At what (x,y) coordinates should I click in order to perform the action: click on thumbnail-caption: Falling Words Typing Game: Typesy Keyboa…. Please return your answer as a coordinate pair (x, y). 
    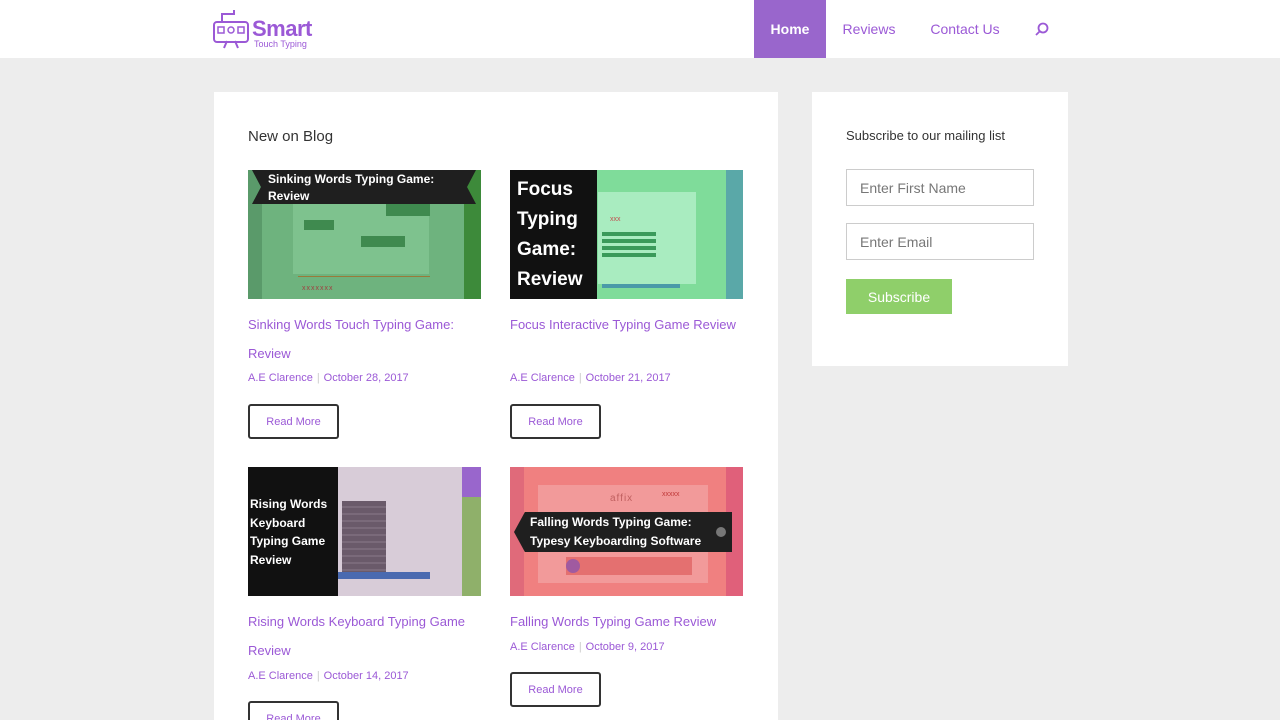
    Looking at the image, I should click on (623, 532).